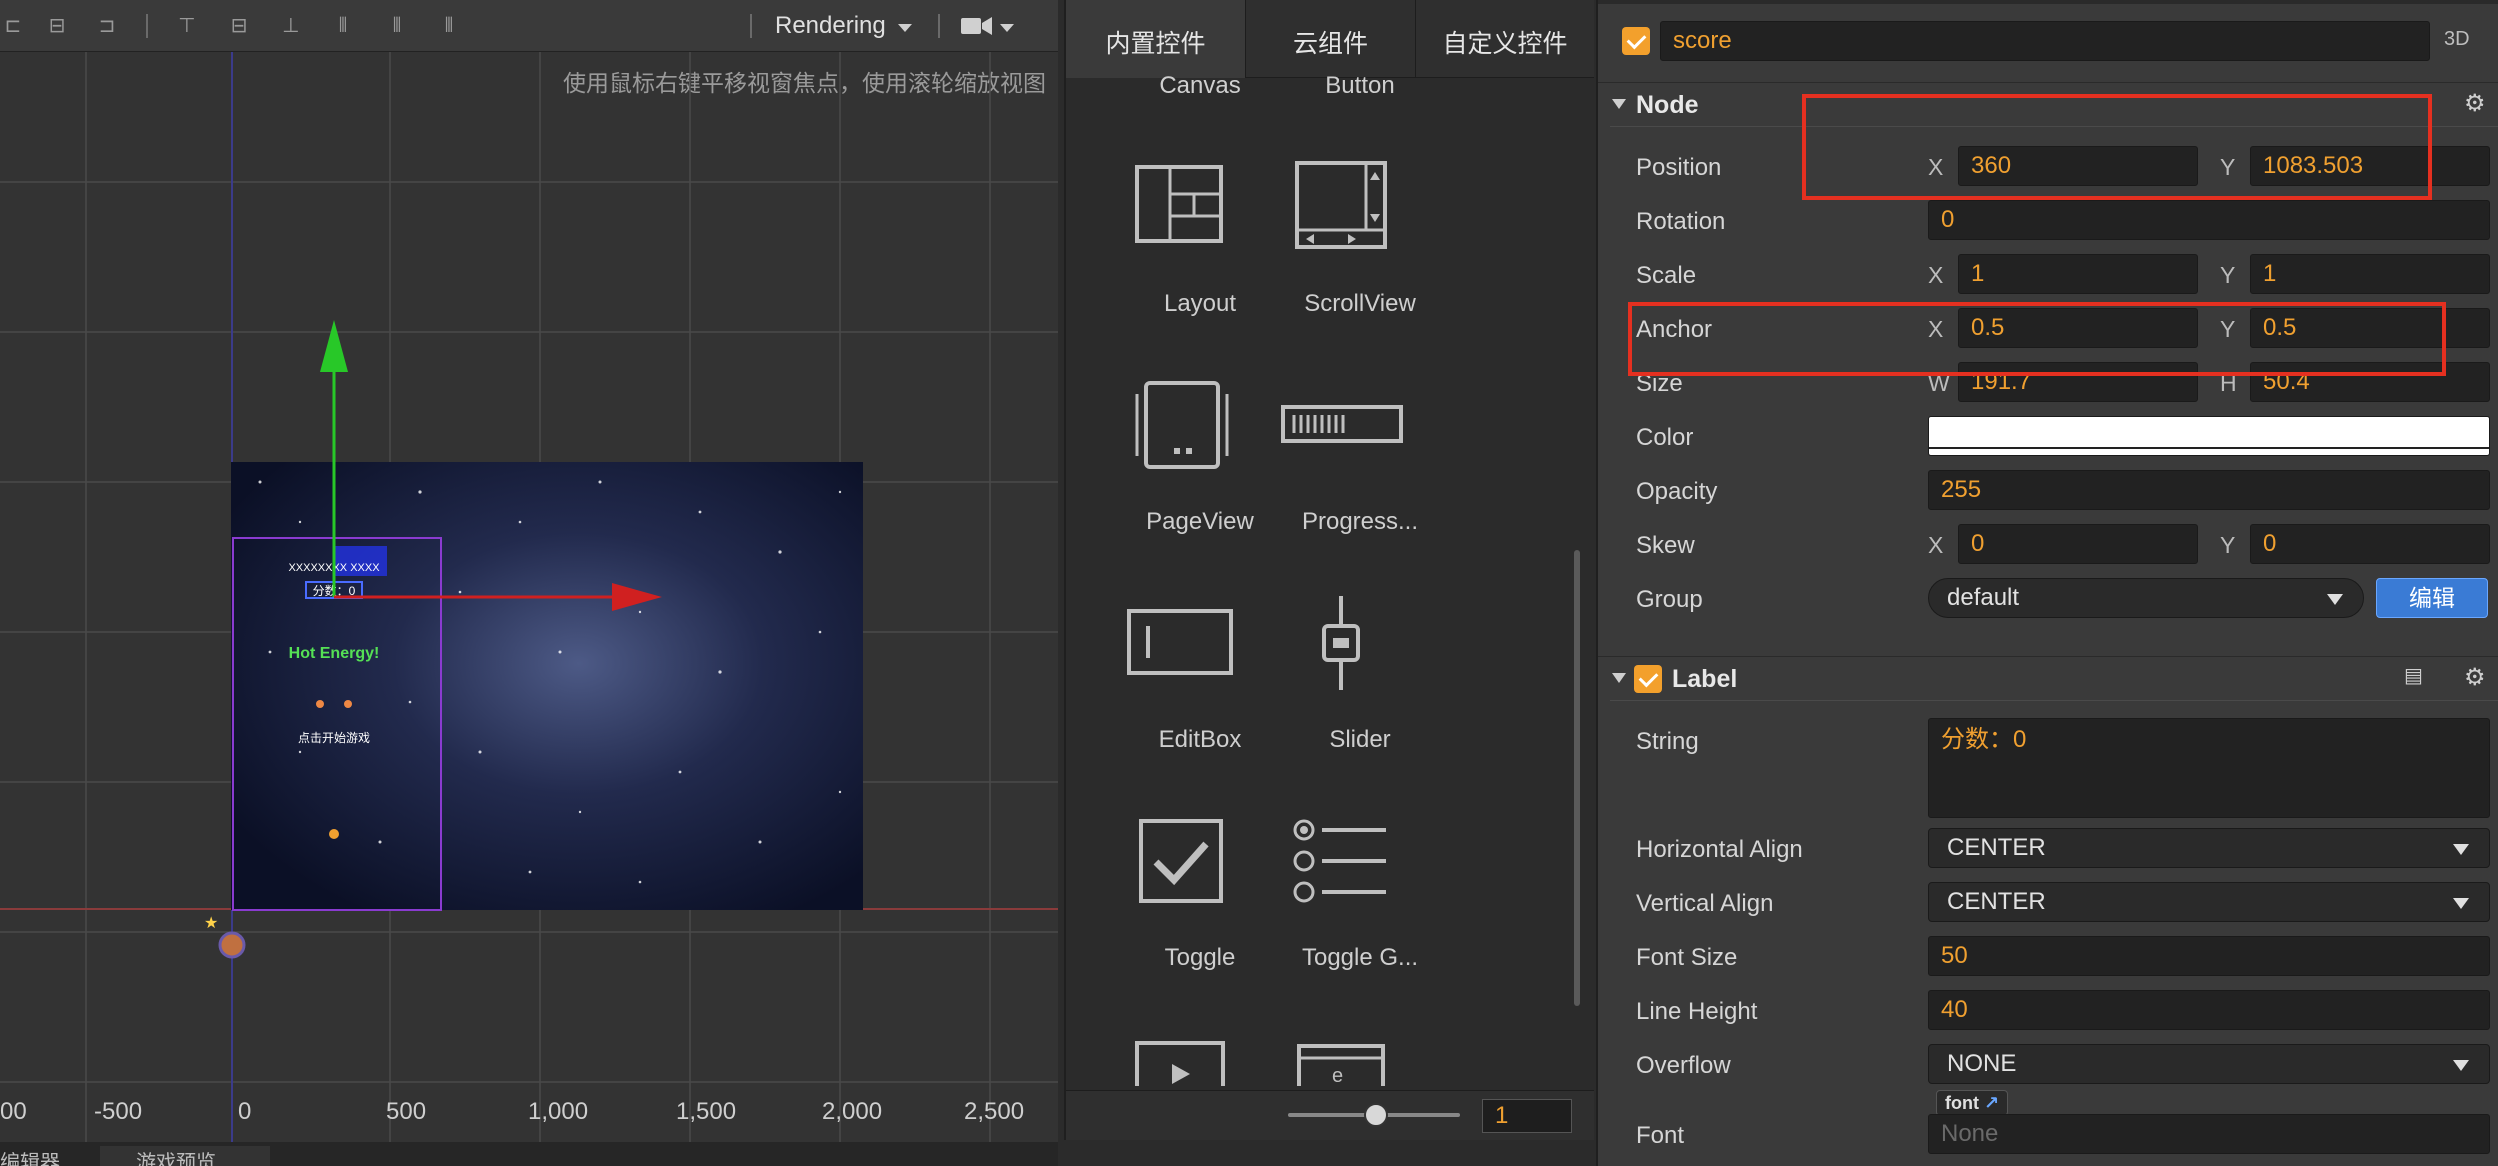 The image size is (2498, 1166). What do you see at coordinates (2078, 328) in the screenshot?
I see `anchor-x-field: 0.5` at bounding box center [2078, 328].